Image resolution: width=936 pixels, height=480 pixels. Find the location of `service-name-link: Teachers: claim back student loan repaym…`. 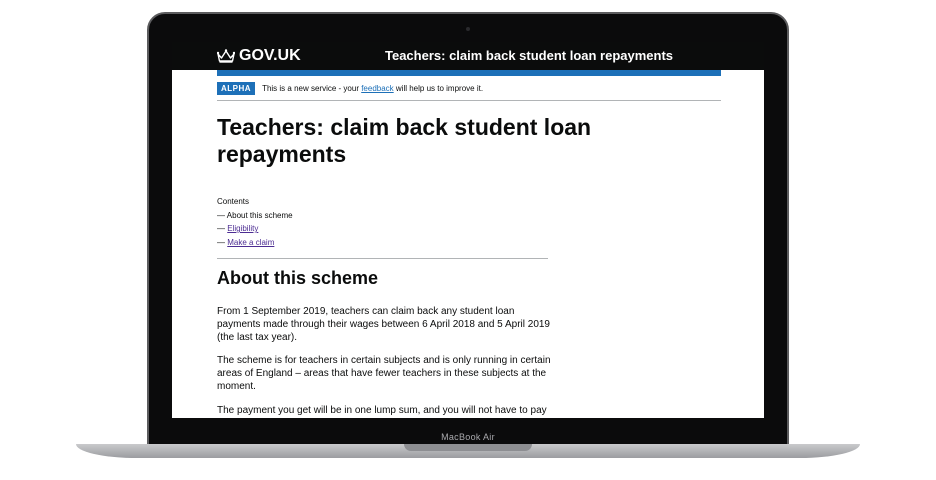

service-name-link: Teachers: claim back student loan repaym… is located at coordinates (529, 55).